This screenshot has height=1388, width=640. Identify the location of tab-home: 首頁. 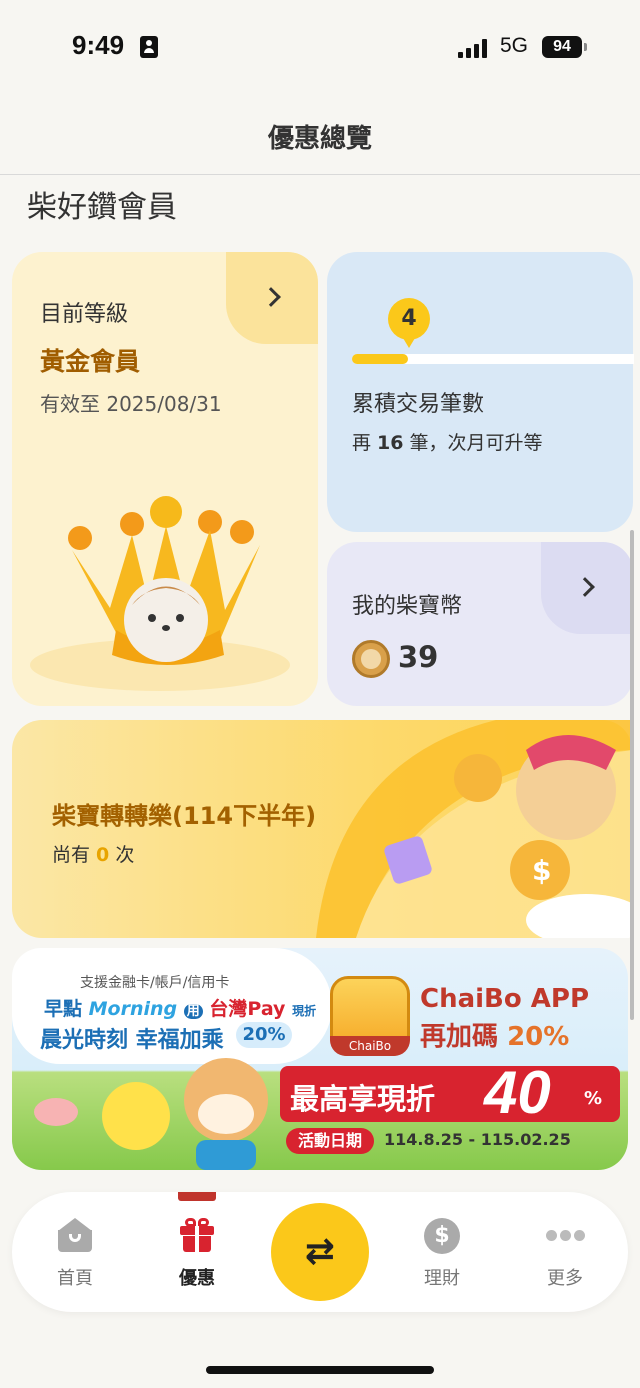
(75, 1277).